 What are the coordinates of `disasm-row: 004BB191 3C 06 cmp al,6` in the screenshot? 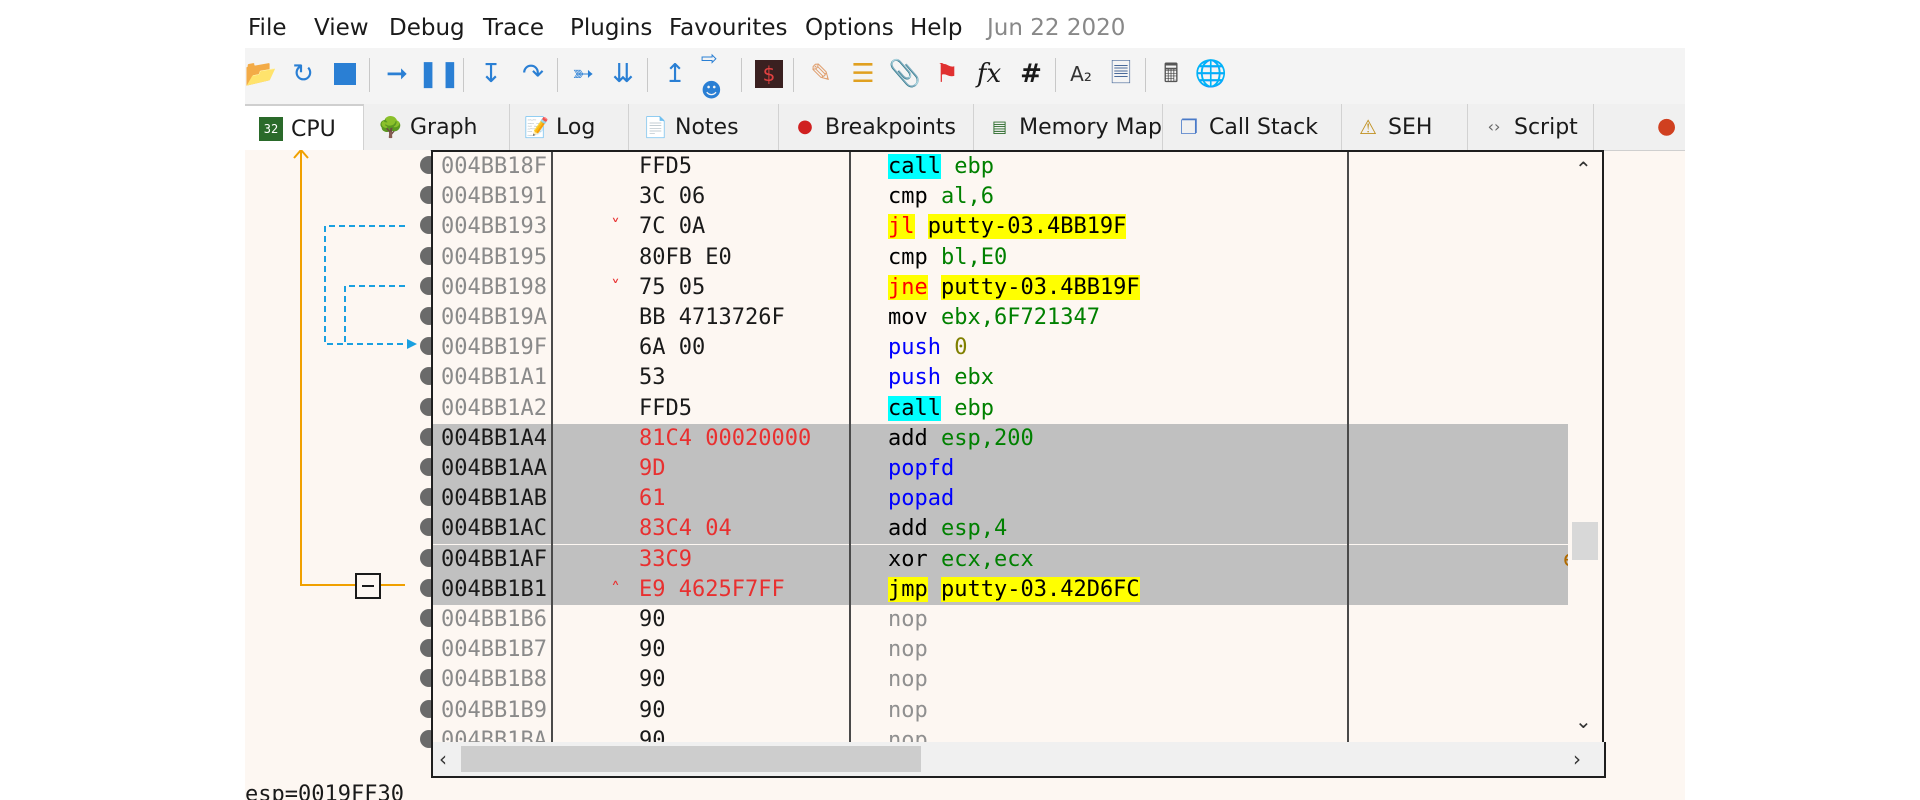 It's located at (1000, 197).